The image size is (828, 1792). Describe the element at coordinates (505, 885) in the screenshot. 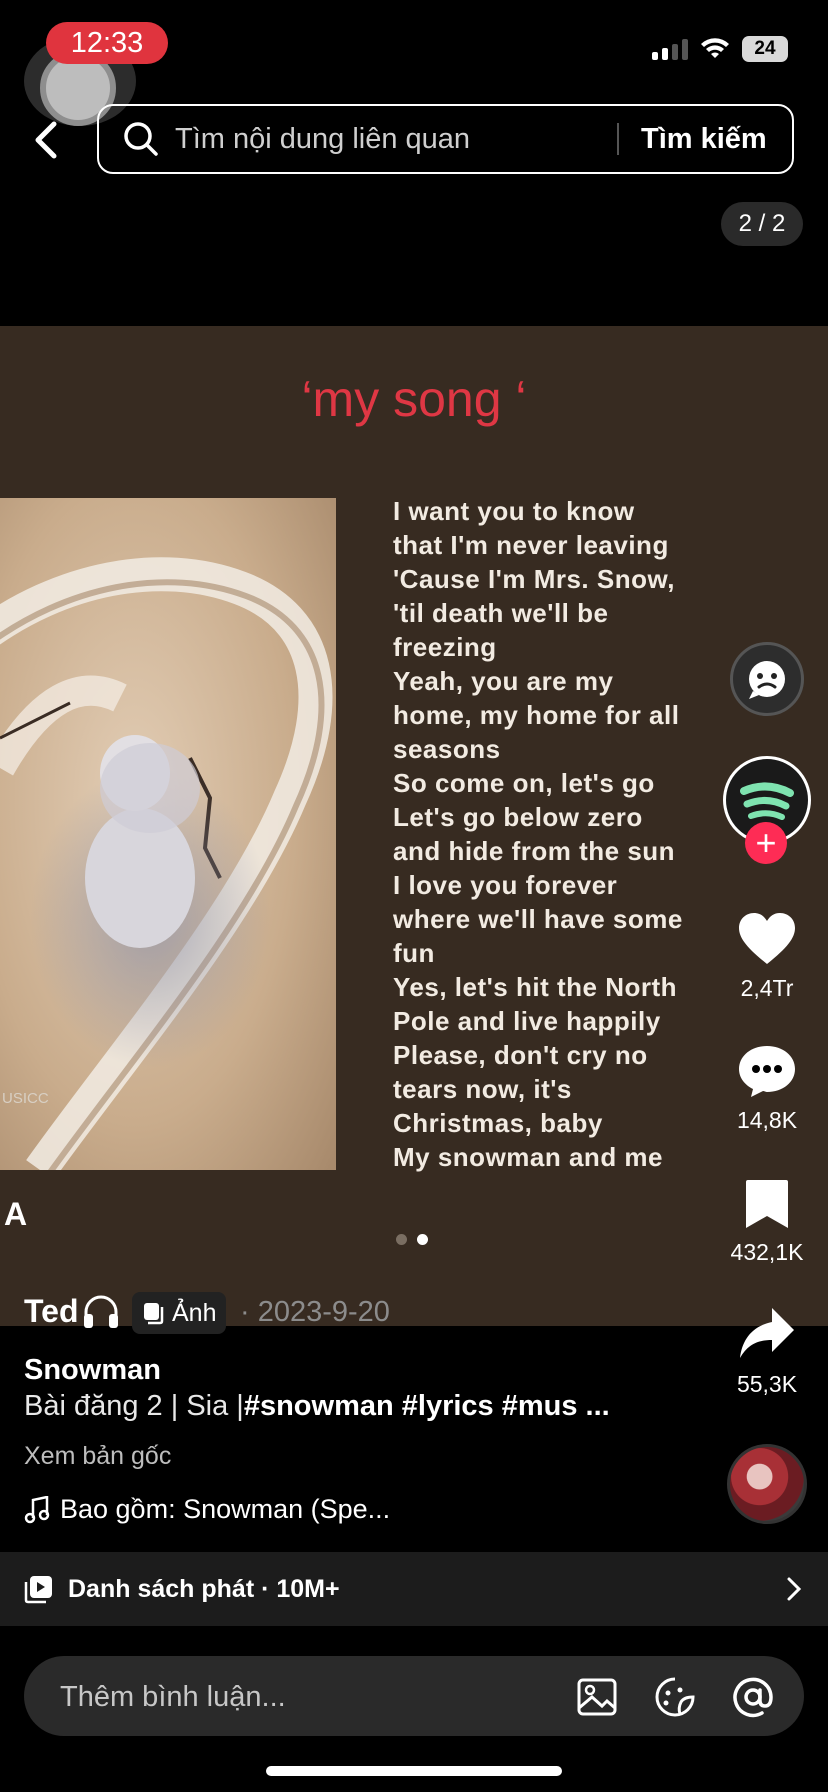

I see `lyric-line: I love you forever` at that location.